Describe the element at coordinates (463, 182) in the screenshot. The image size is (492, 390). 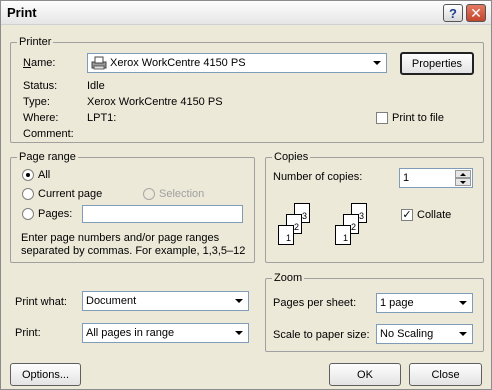
I see `spin-down-icon` at that location.